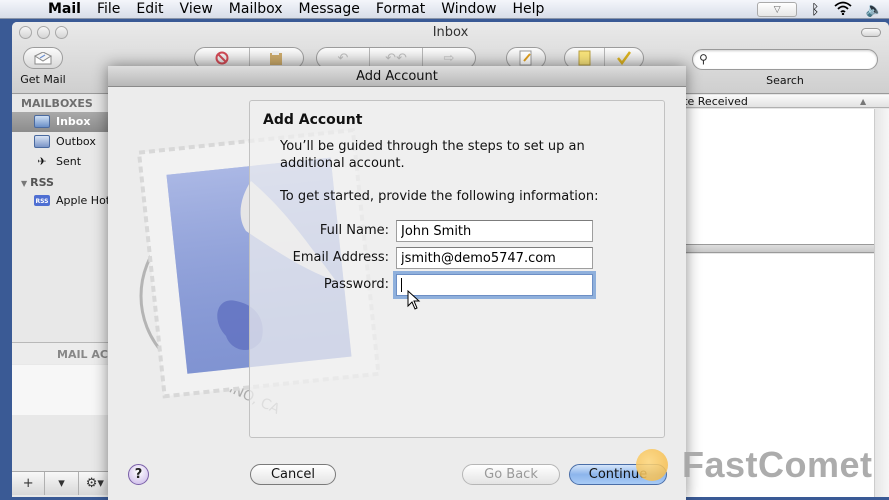 This screenshot has height=500, width=889. What do you see at coordinates (149, 9) in the screenshot?
I see `menu-edit: Edit` at bounding box center [149, 9].